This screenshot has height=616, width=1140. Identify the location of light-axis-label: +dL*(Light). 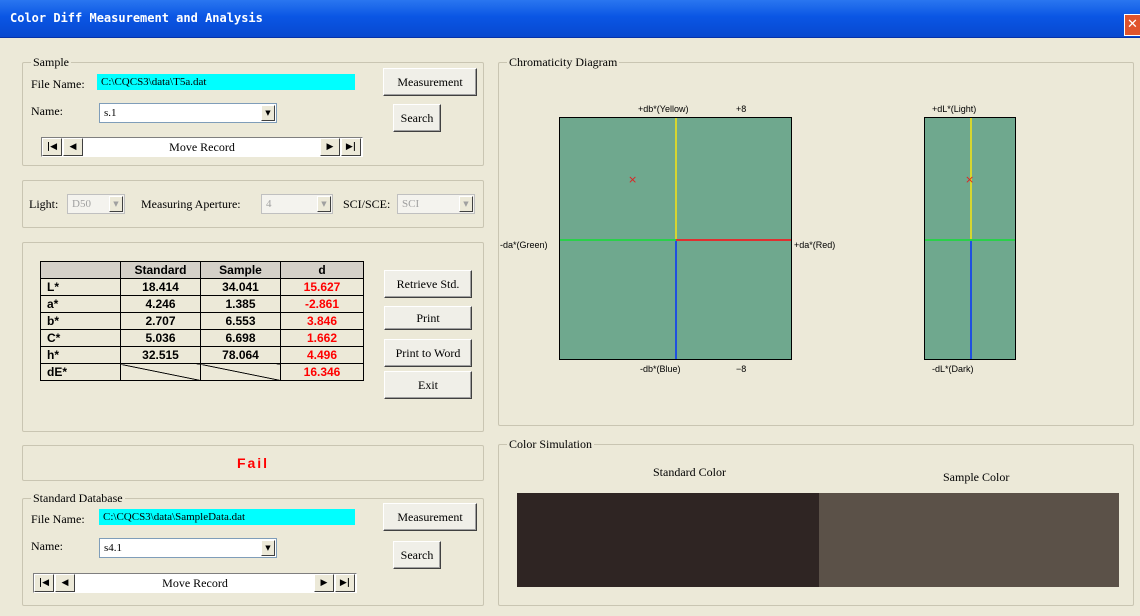
(954, 109).